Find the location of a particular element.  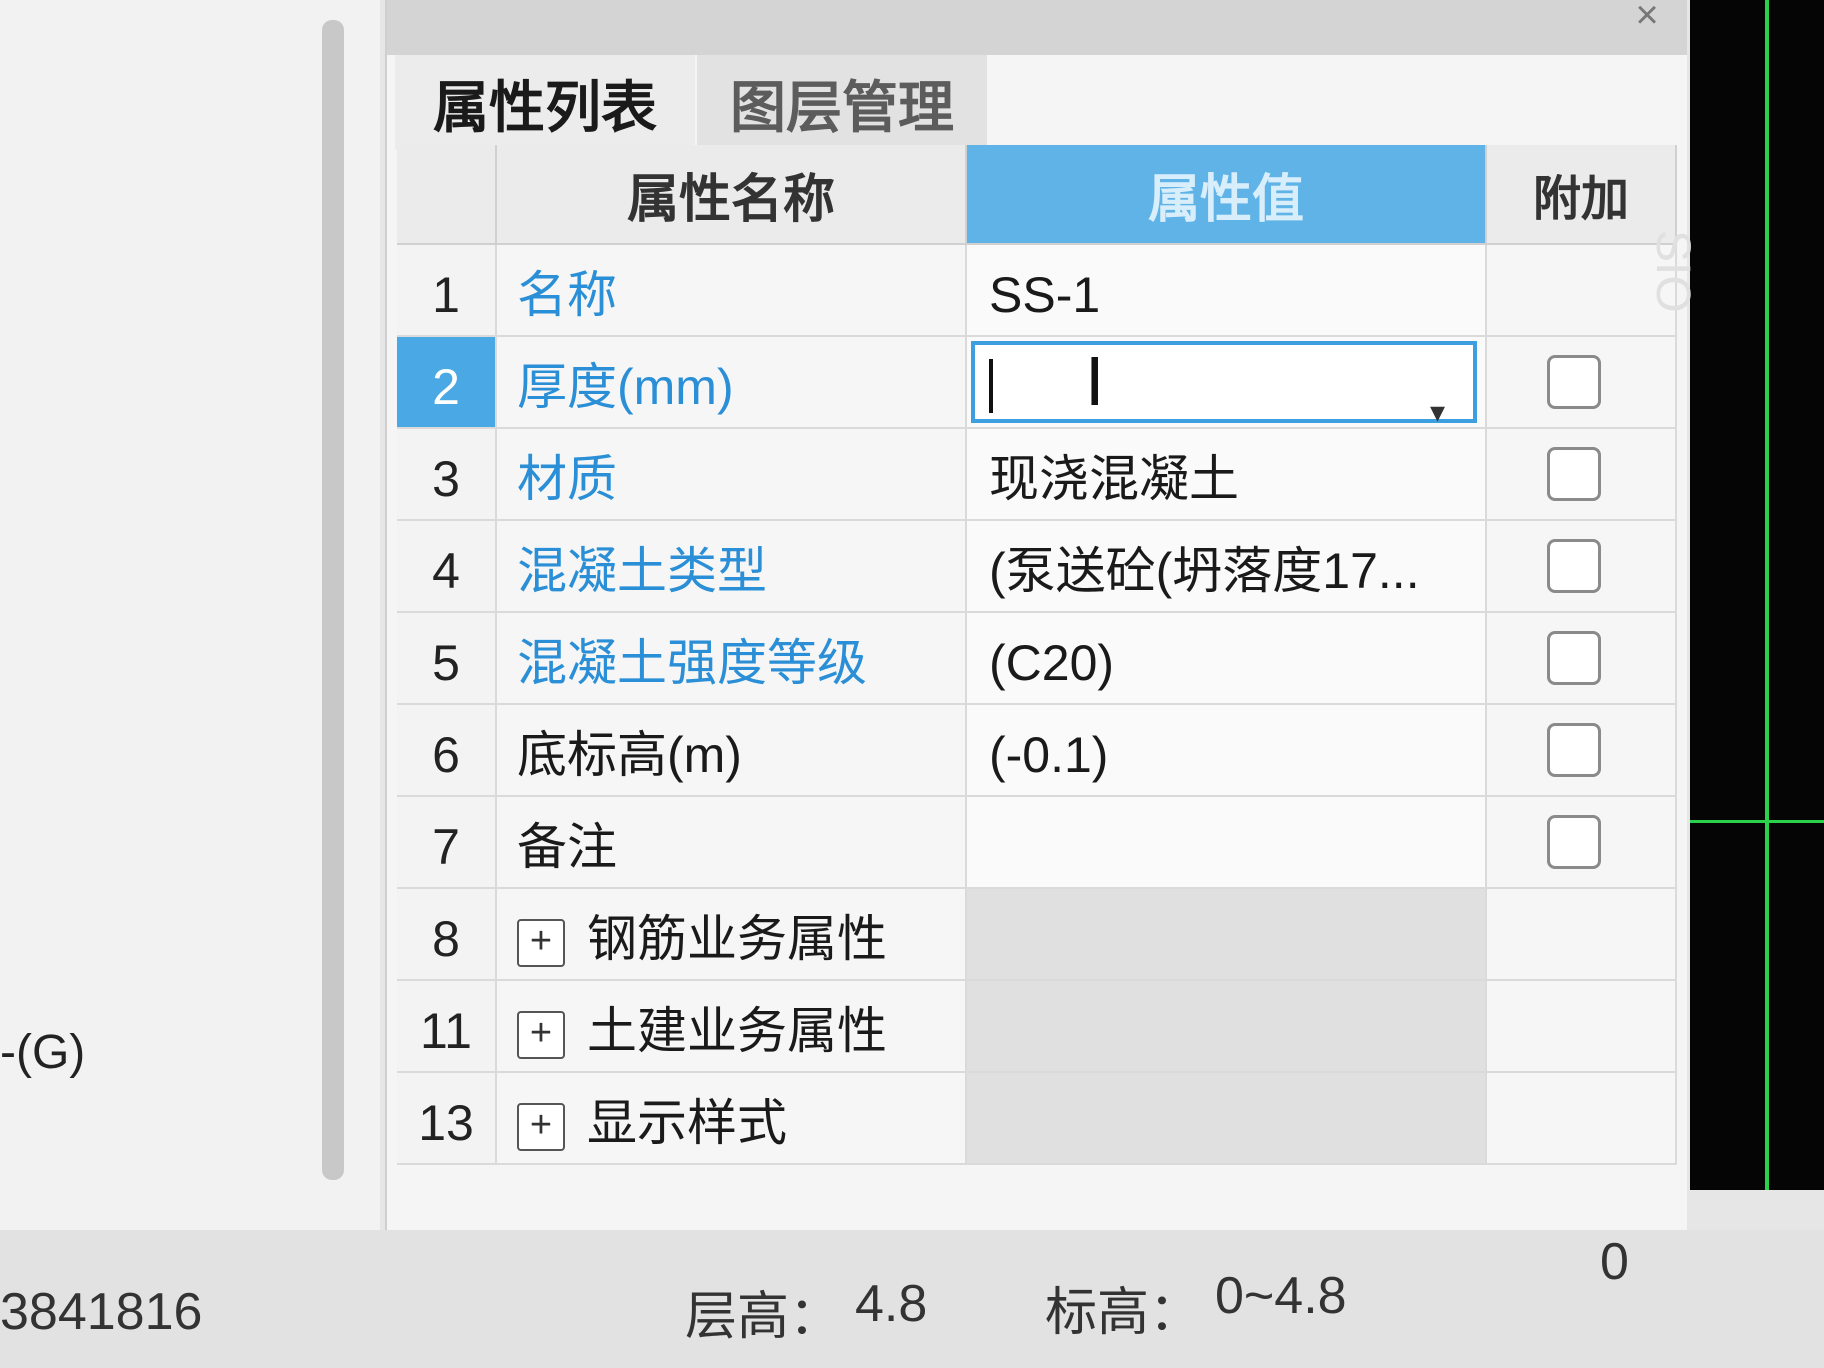

header-row-number is located at coordinates (447, 195).